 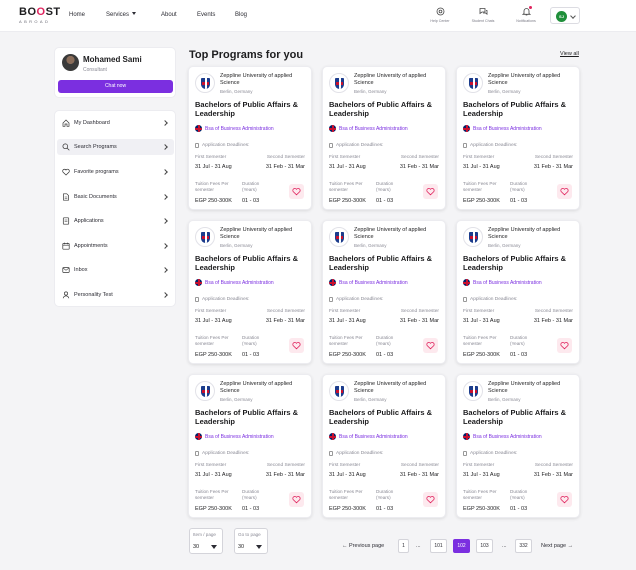 What do you see at coordinates (115, 86) in the screenshot?
I see `chat-now-button: Chat now` at bounding box center [115, 86].